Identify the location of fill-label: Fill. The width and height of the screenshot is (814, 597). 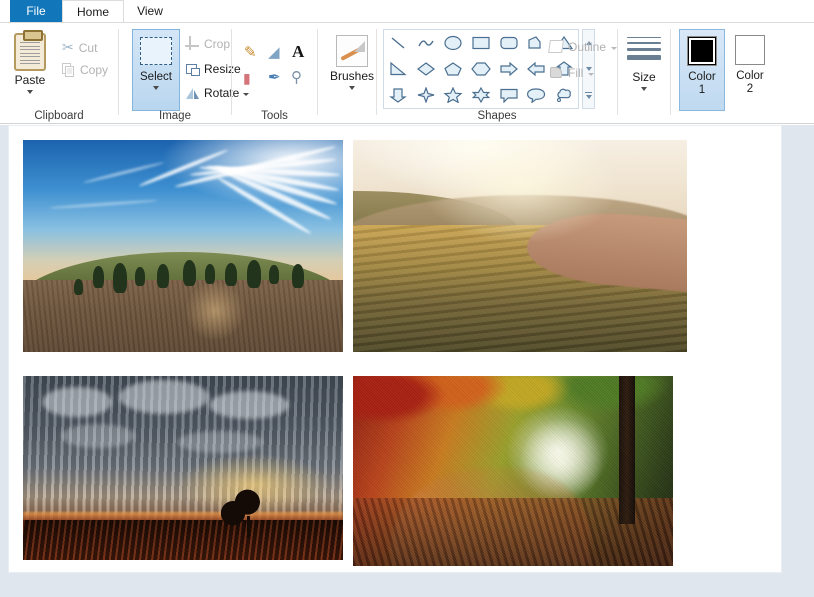
(576, 72).